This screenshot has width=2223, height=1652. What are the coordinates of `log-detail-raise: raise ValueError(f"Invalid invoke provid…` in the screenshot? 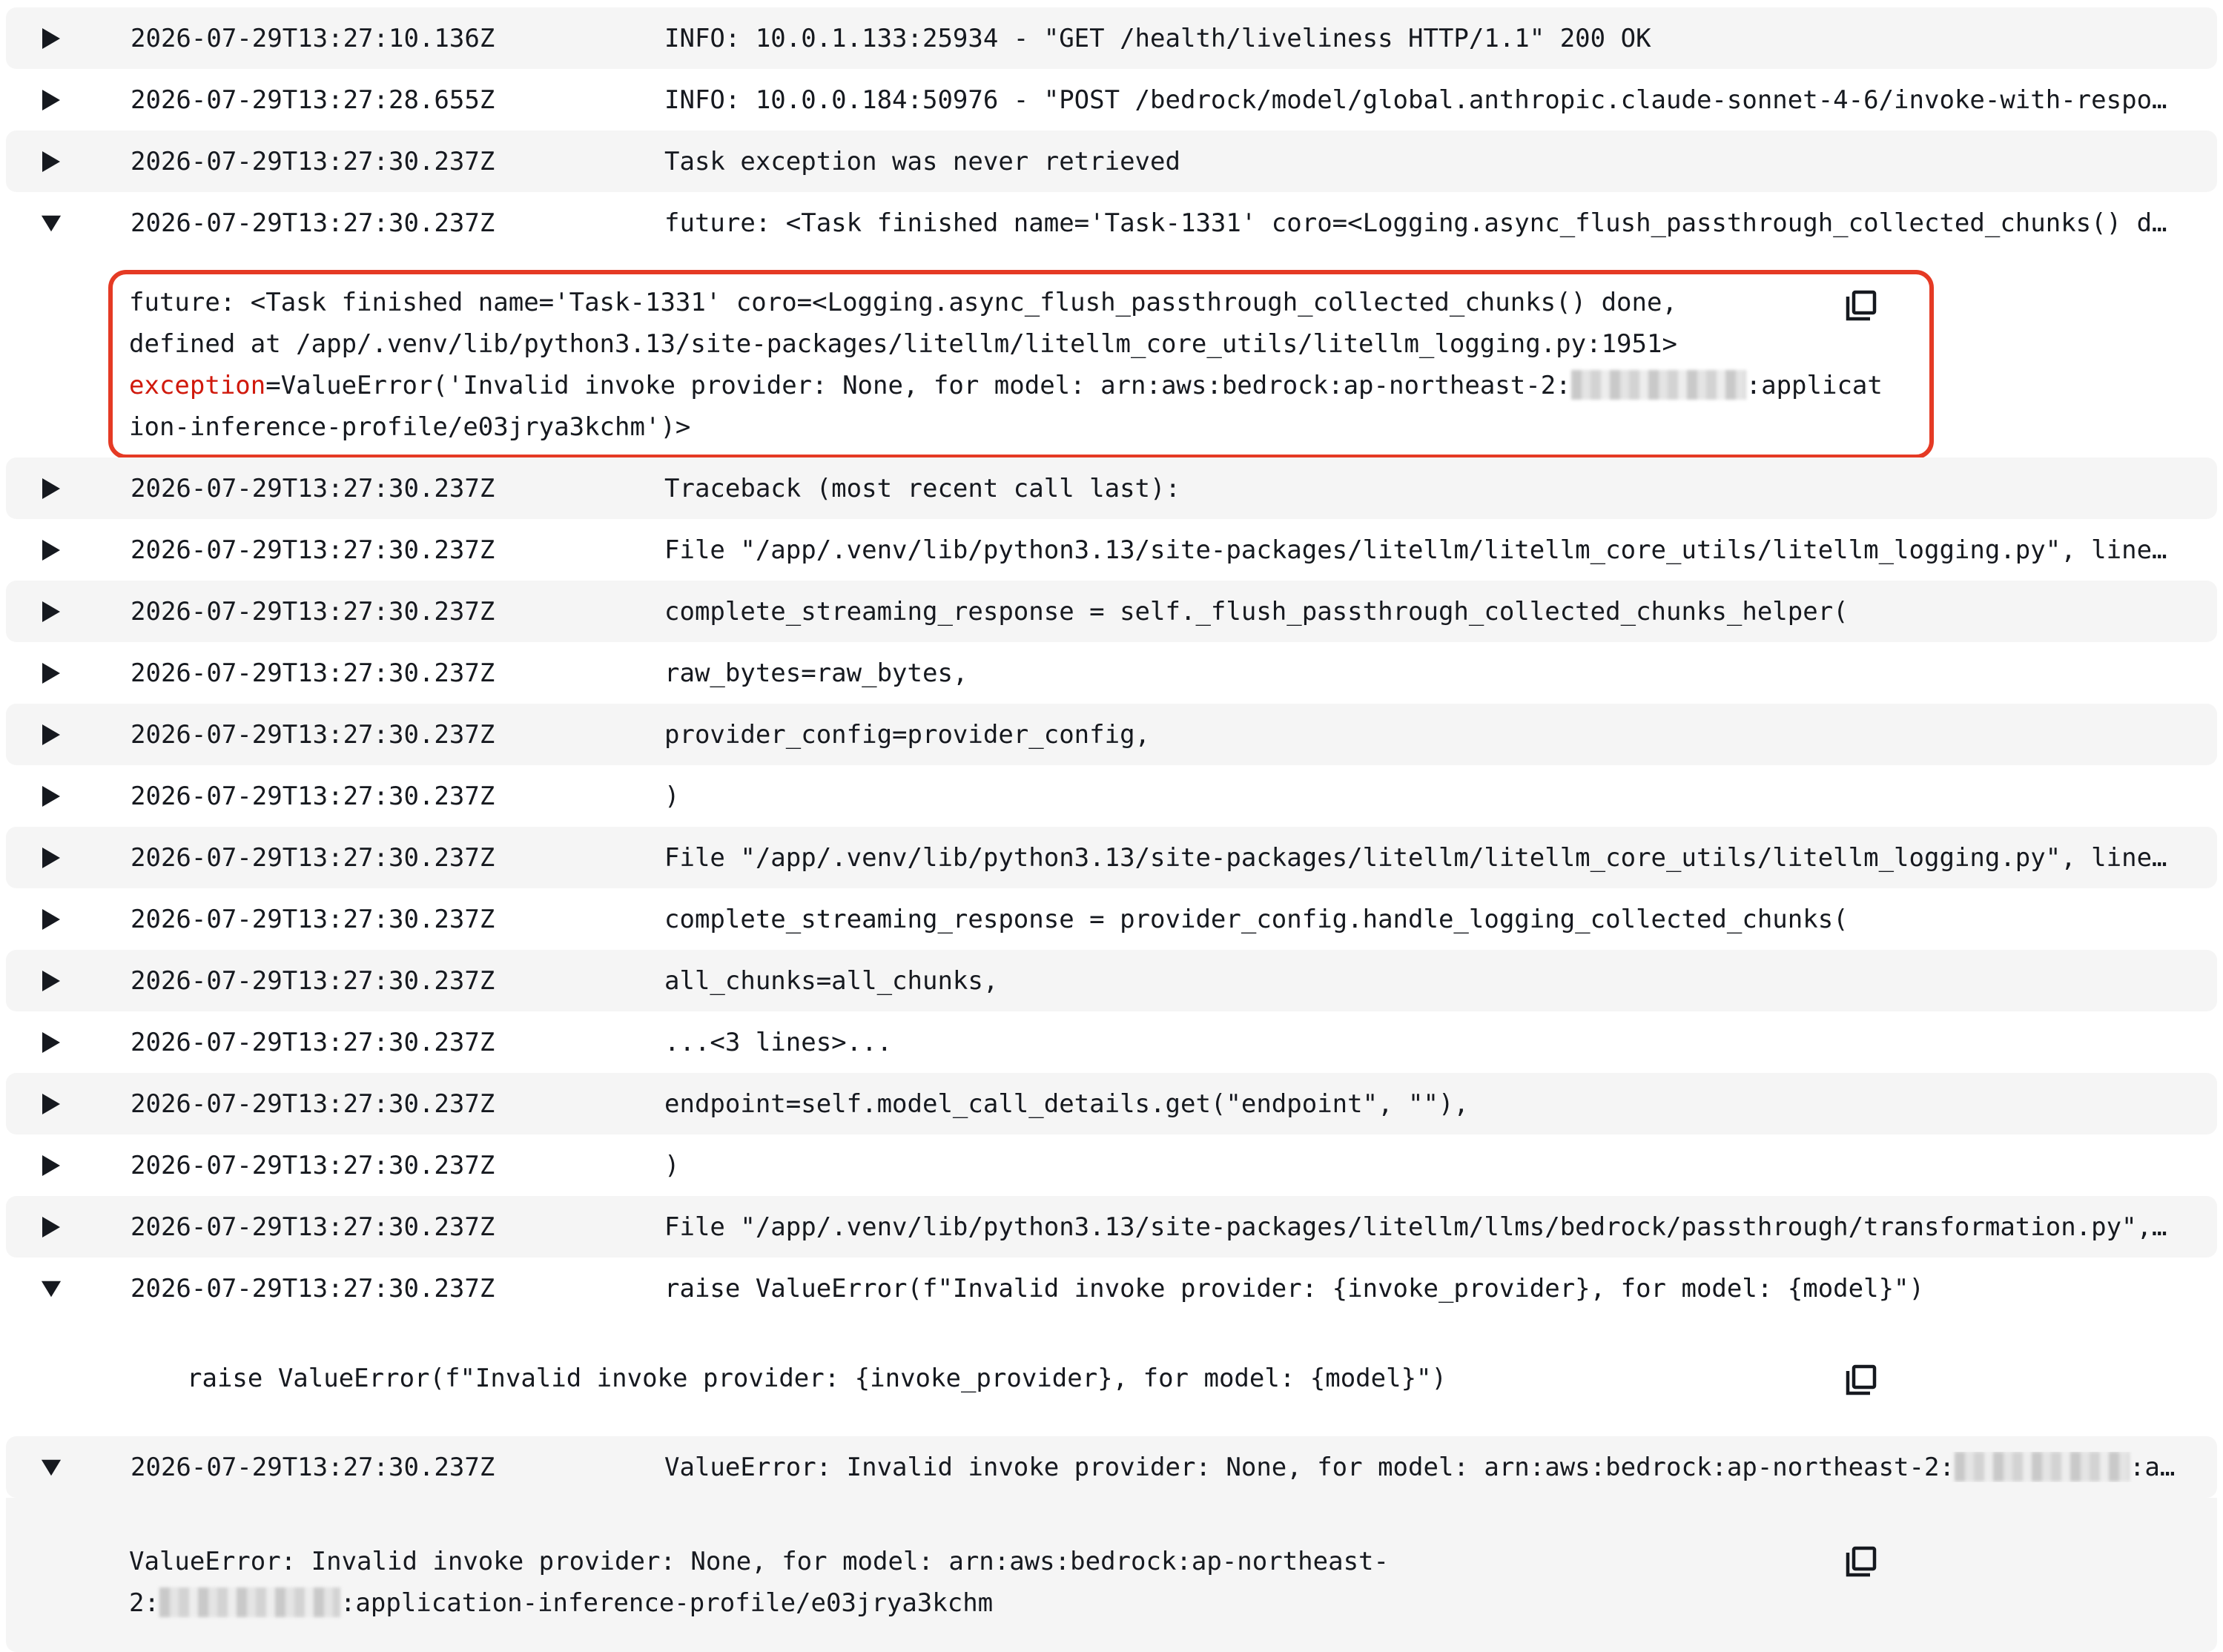 It's located at (1111, 1377).